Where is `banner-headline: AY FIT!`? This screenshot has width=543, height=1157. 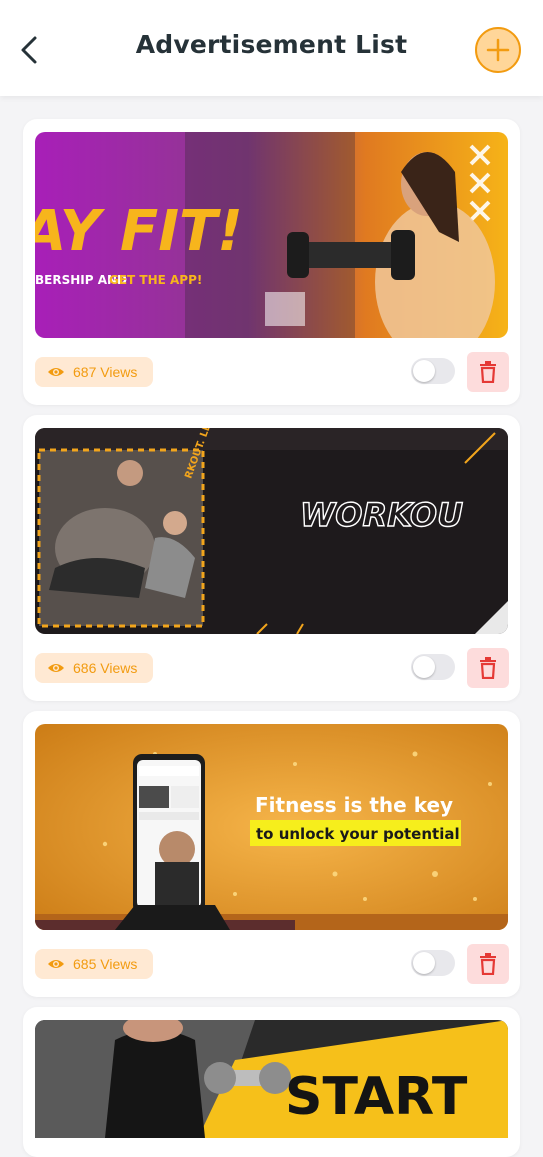
banner-headline: AY FIT! is located at coordinates (139, 231).